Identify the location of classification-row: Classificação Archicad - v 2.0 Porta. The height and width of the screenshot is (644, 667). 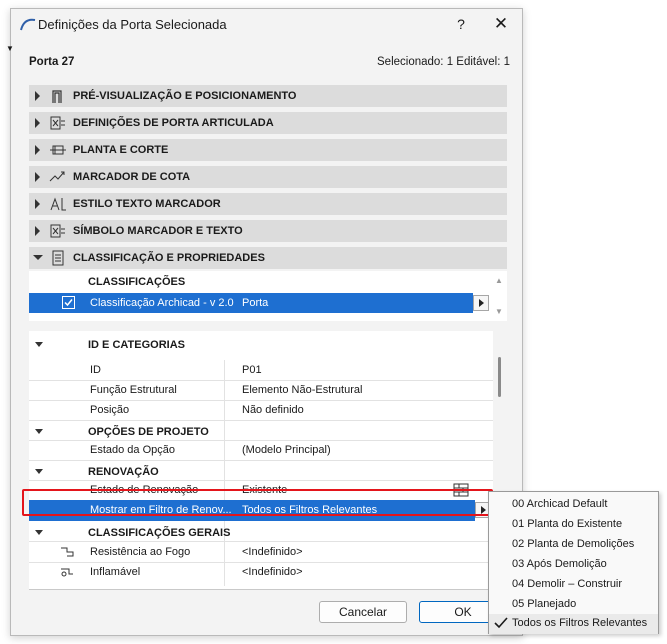
(251, 303).